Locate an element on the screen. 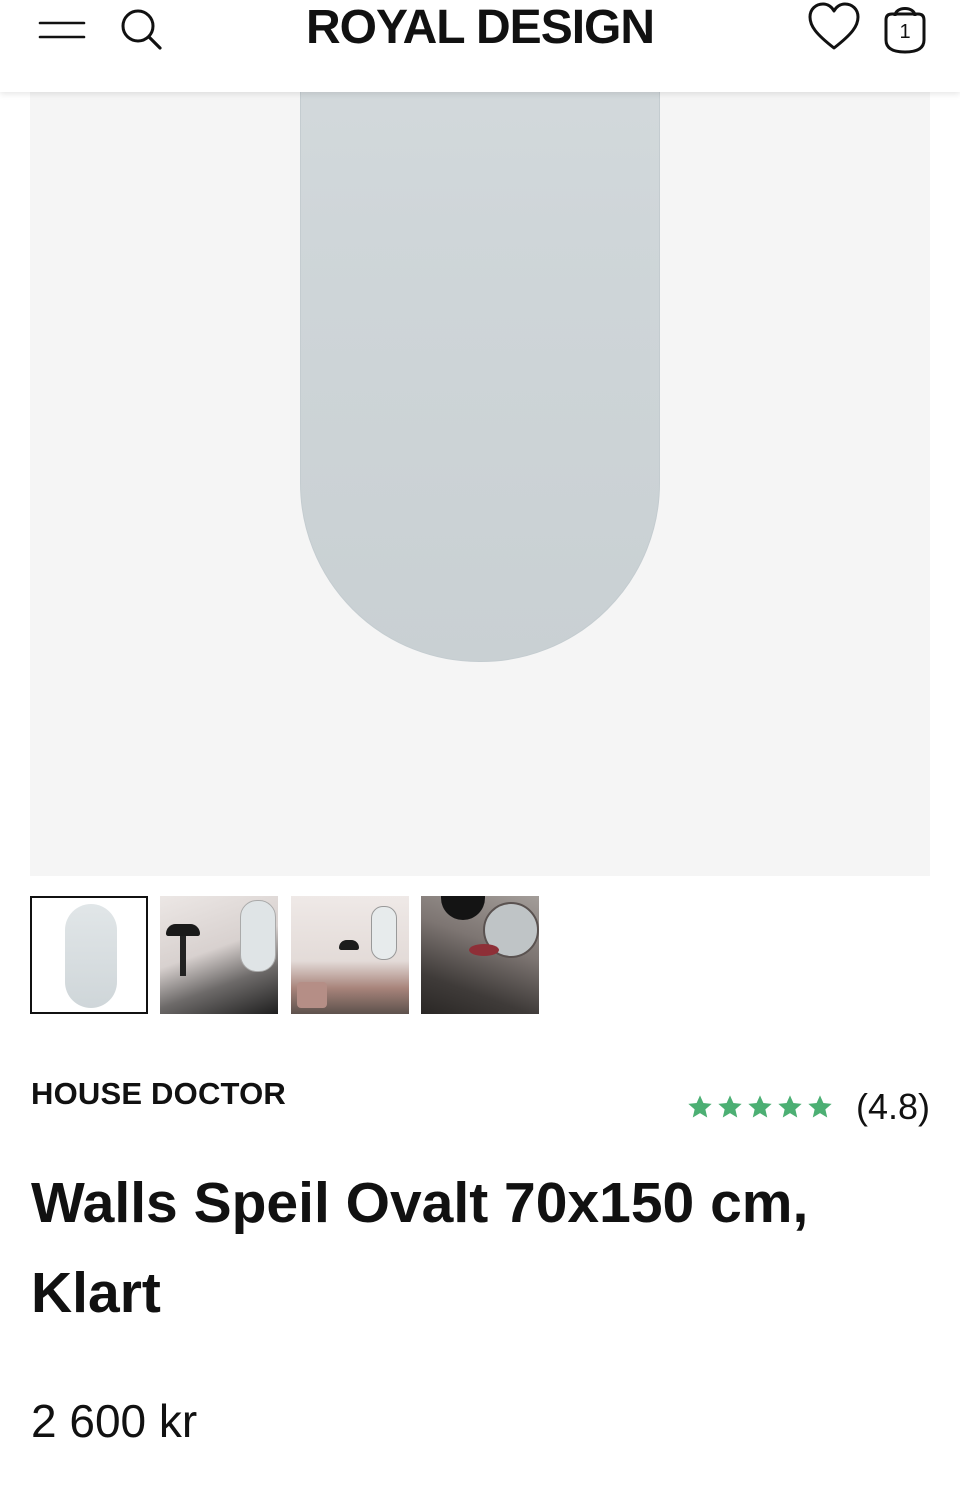 The height and width of the screenshot is (1504, 960). thumbnail-lifestyle-table is located at coordinates (219, 955).